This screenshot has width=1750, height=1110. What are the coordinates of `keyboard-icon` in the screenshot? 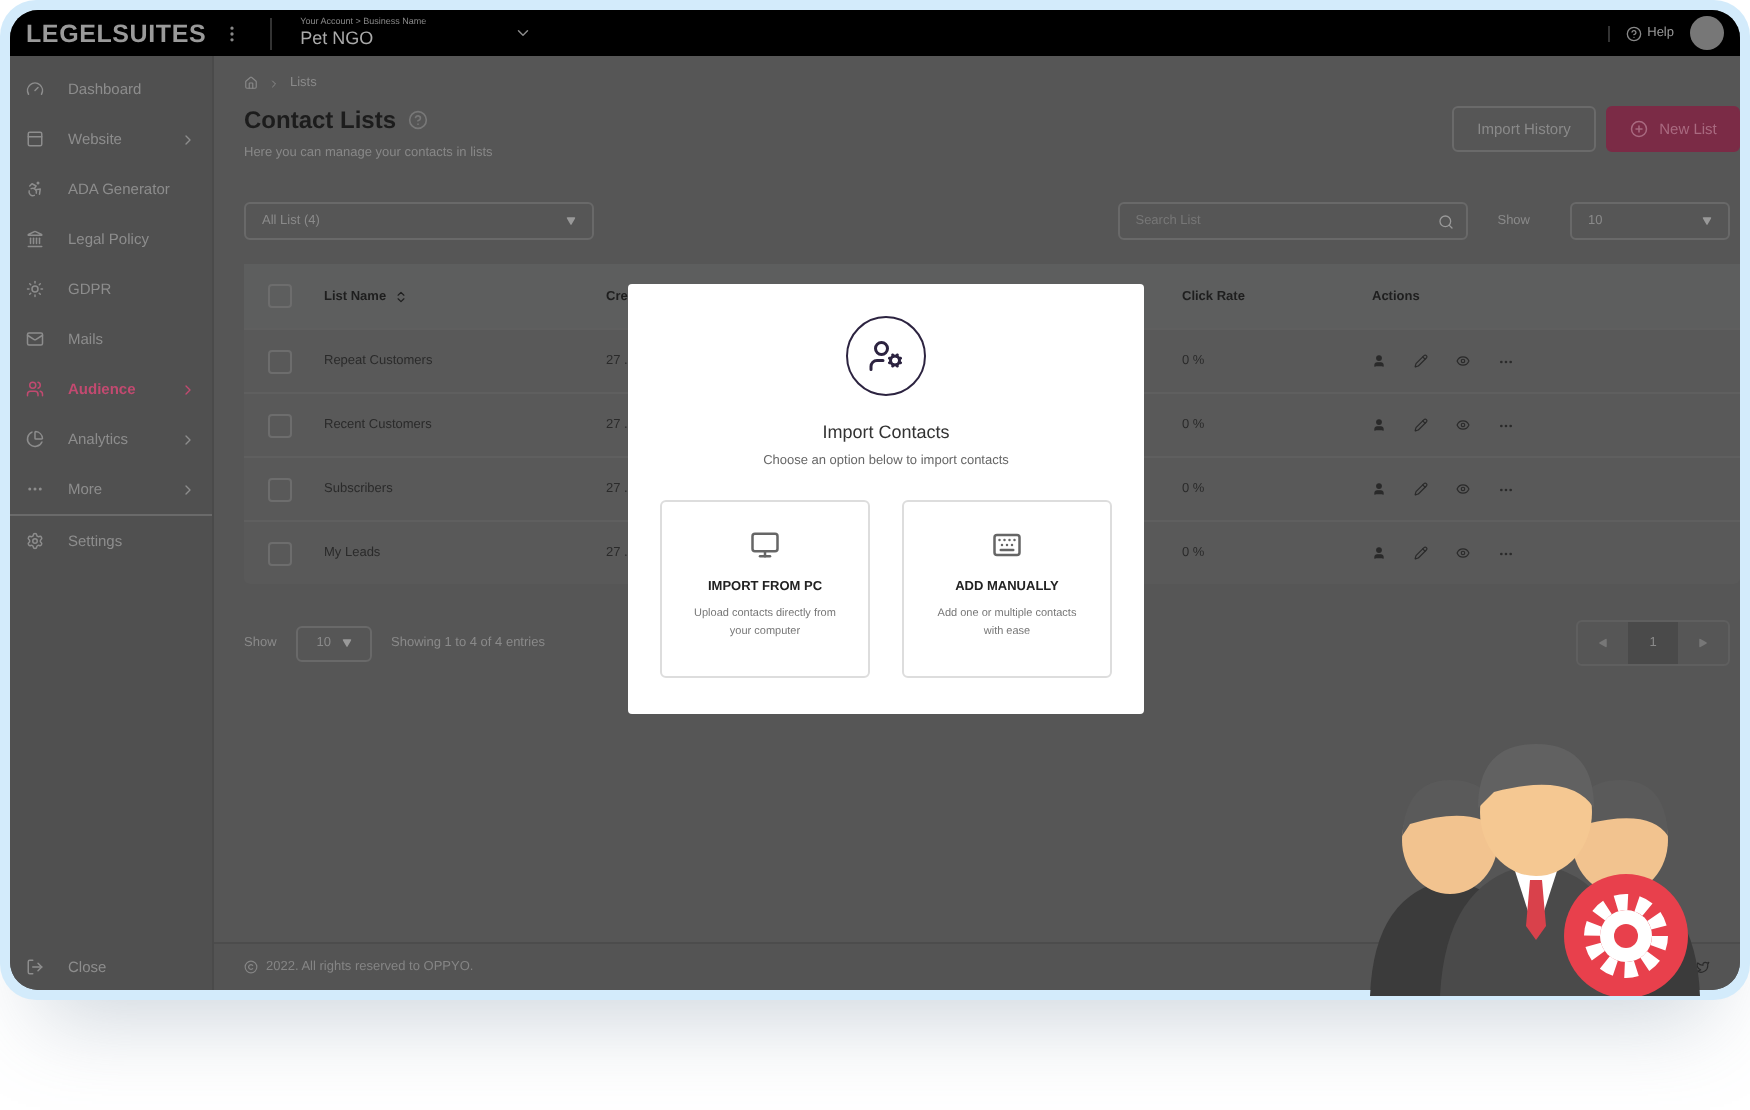 It's located at (1007, 545).